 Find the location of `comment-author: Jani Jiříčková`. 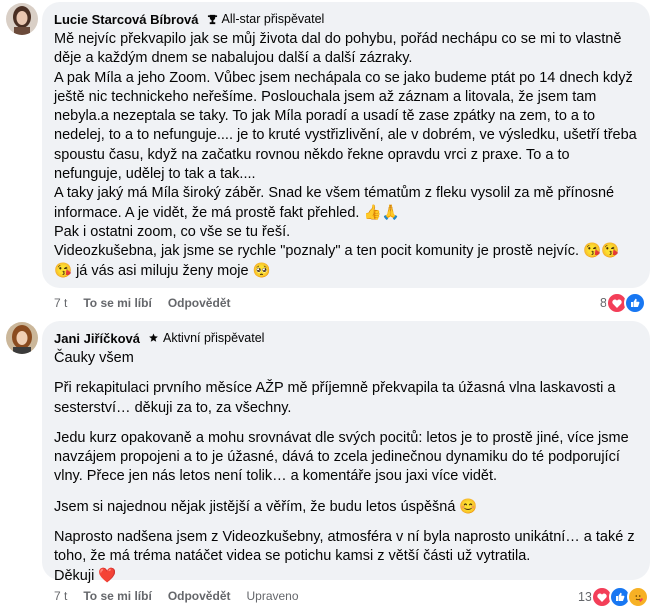

comment-author: Jani Jiříčková is located at coordinates (97, 338).